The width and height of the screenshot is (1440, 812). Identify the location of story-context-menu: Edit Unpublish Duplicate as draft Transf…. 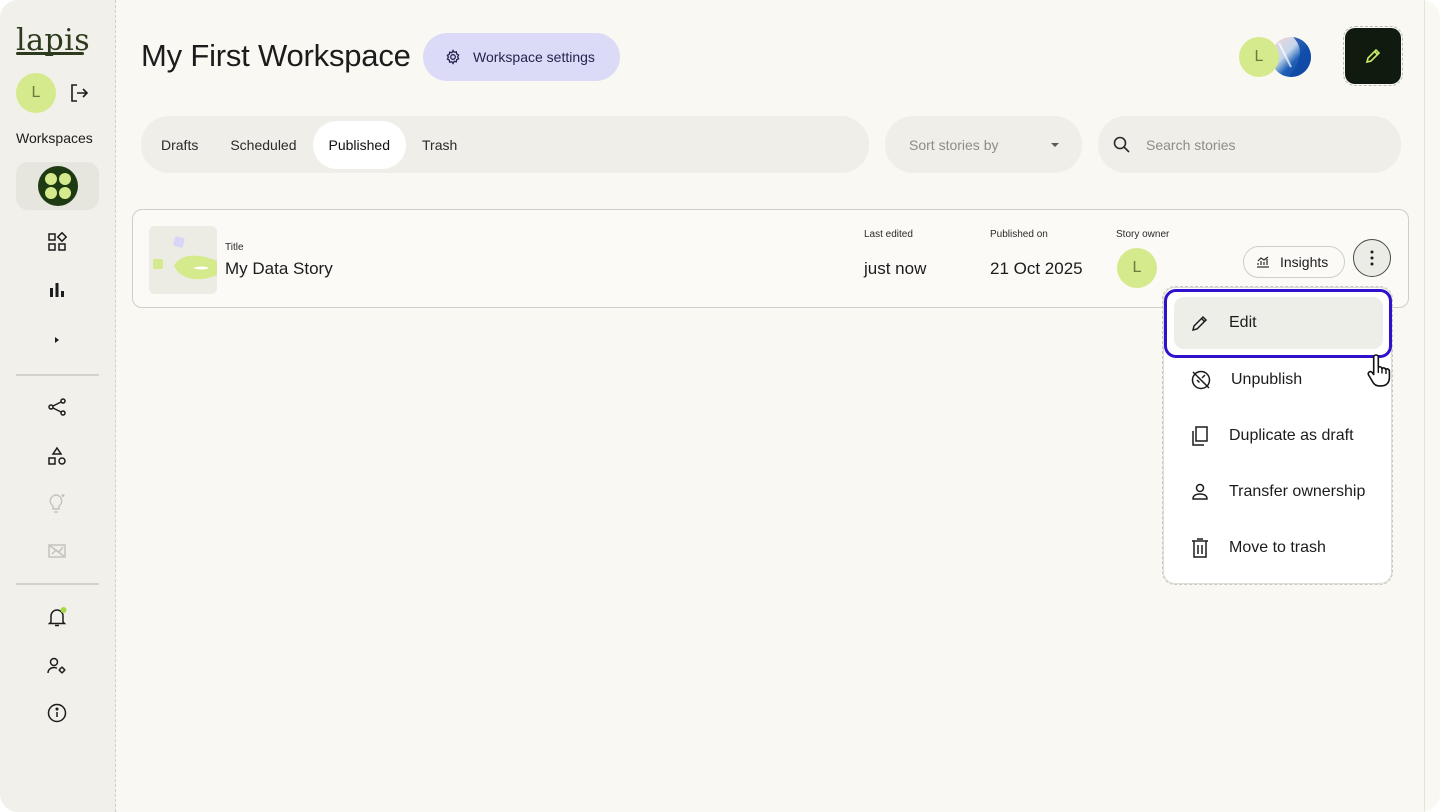
(1277, 435).